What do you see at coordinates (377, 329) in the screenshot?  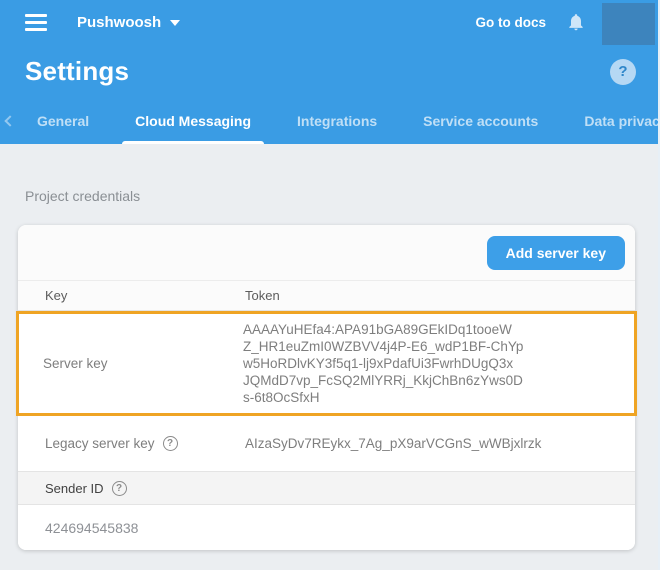 I see `token-line: AAAAYuHEfa4:APA91bGA89GEkIDq1tooeW` at bounding box center [377, 329].